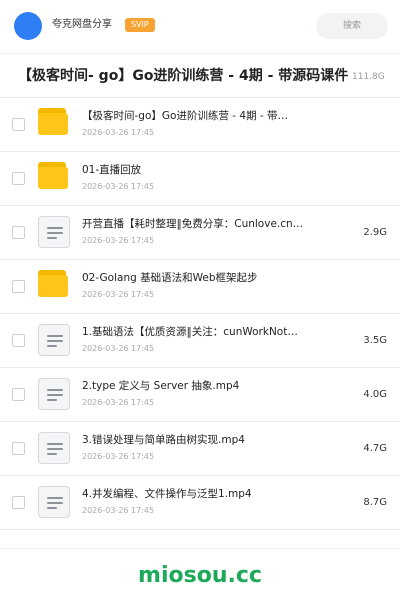  I want to click on svip-badge: SVIP, so click(140, 25).